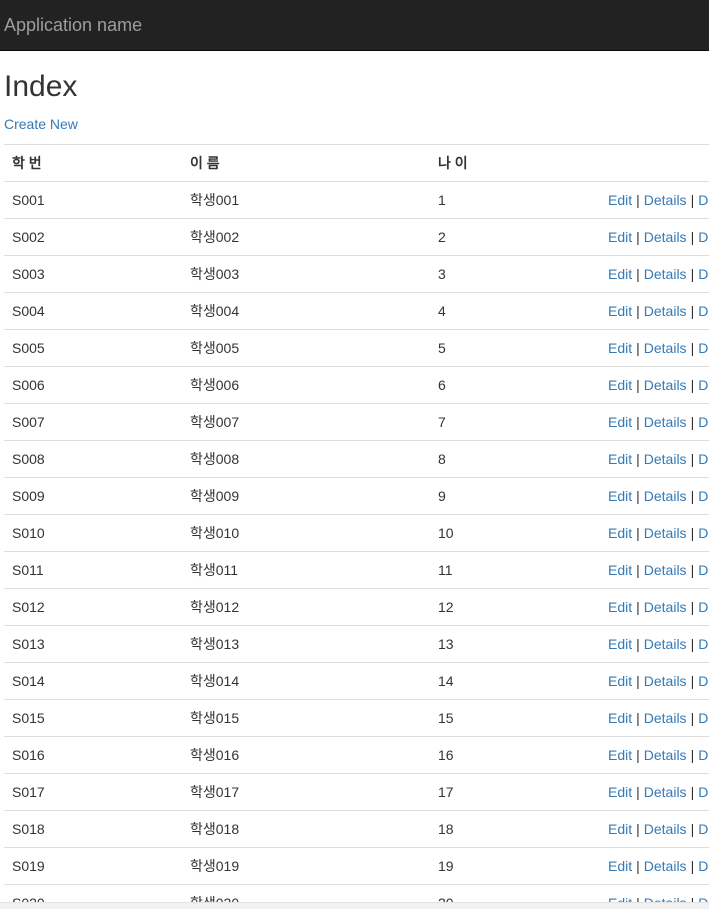  What do you see at coordinates (356, 829) in the screenshot?
I see `table-row: S018학생01818Edit|Details|Delete` at bounding box center [356, 829].